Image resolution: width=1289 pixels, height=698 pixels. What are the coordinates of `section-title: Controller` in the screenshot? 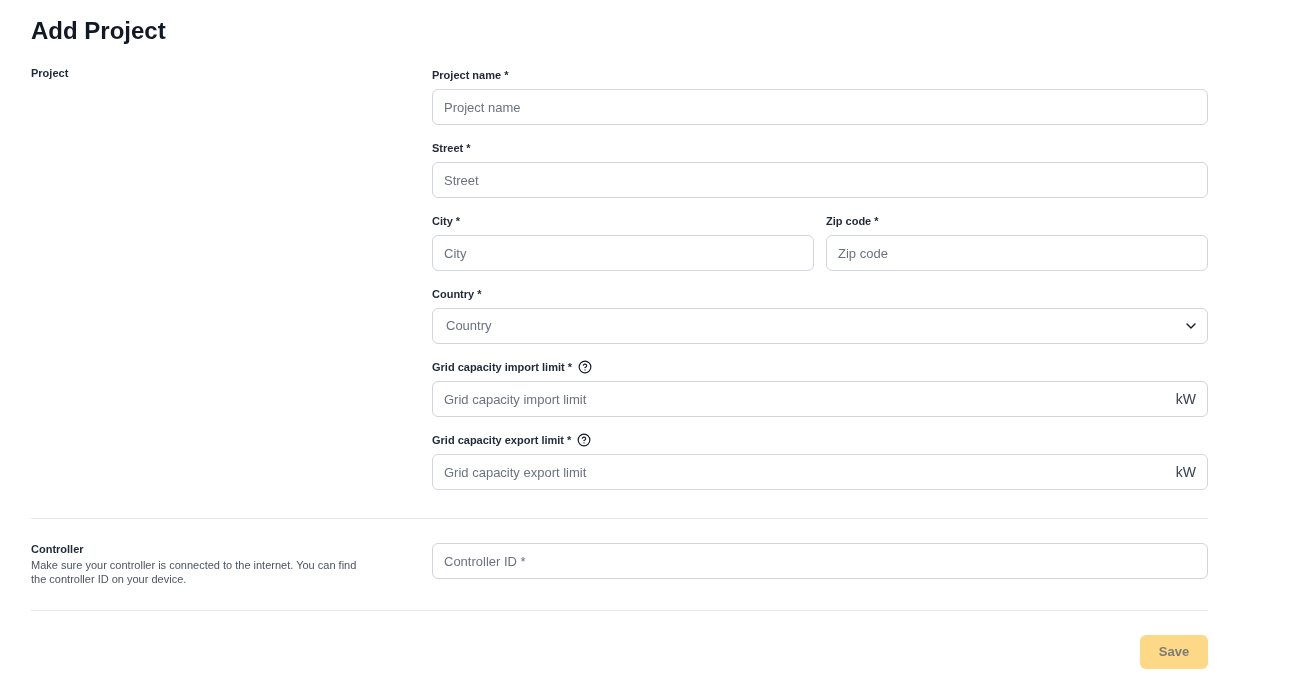 It's located at (57, 549).